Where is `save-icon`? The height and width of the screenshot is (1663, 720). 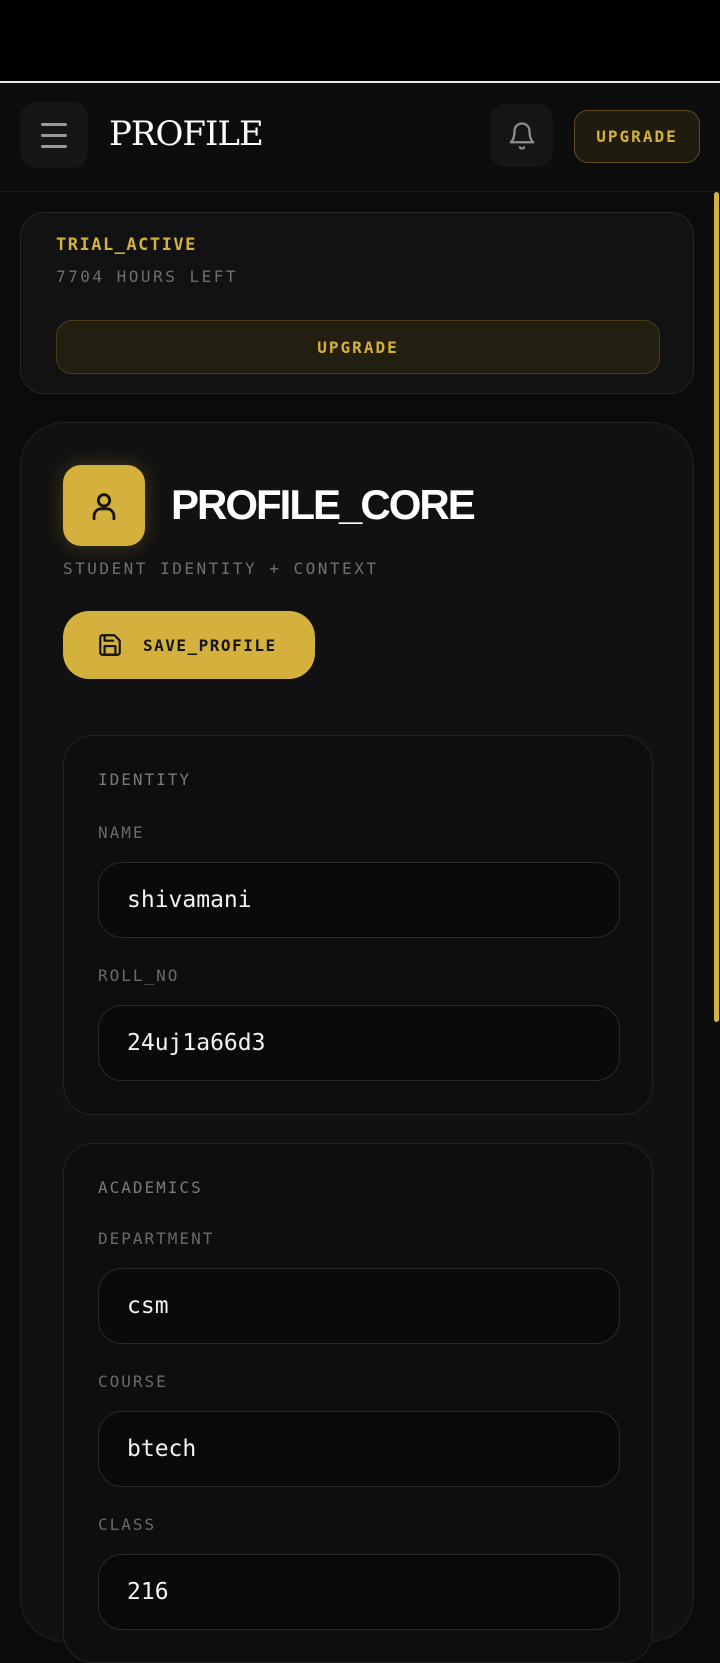 save-icon is located at coordinates (110, 645).